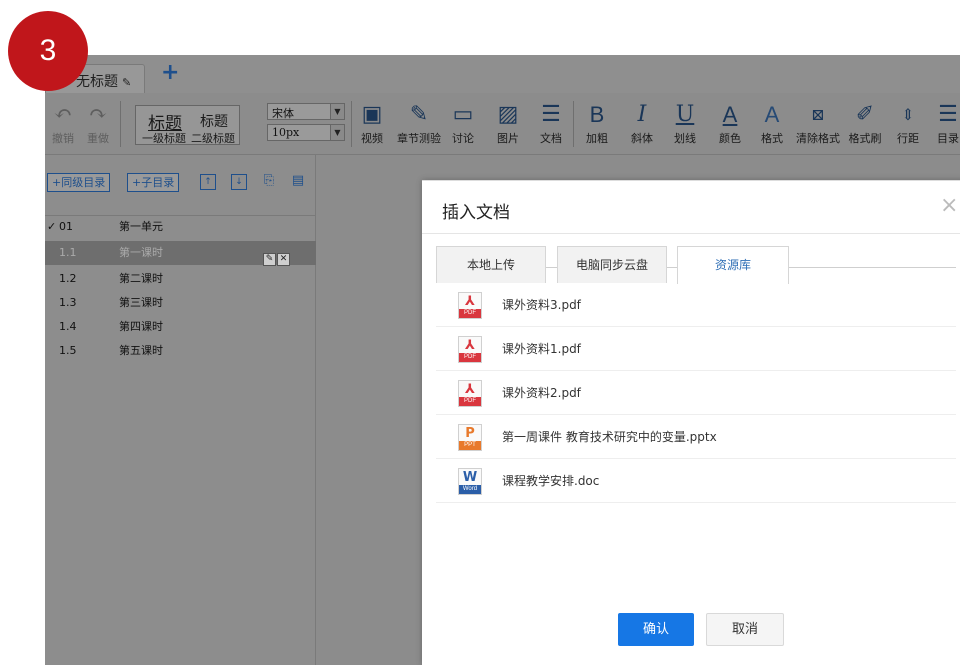 This screenshot has height=665, width=960. Describe the element at coordinates (696, 393) in the screenshot. I see `file-row: ⅄ PDF 课外资料2.pdf` at that location.